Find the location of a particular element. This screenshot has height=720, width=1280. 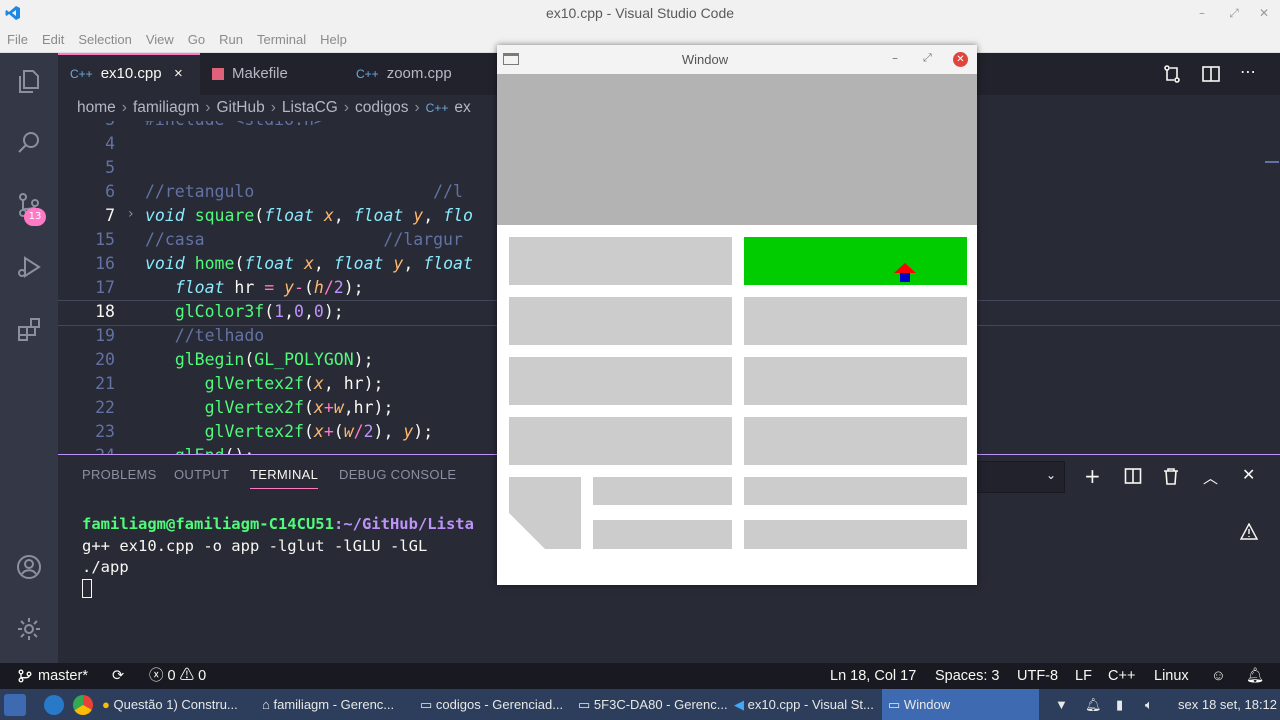

menu-view: View is located at coordinates (160, 40).